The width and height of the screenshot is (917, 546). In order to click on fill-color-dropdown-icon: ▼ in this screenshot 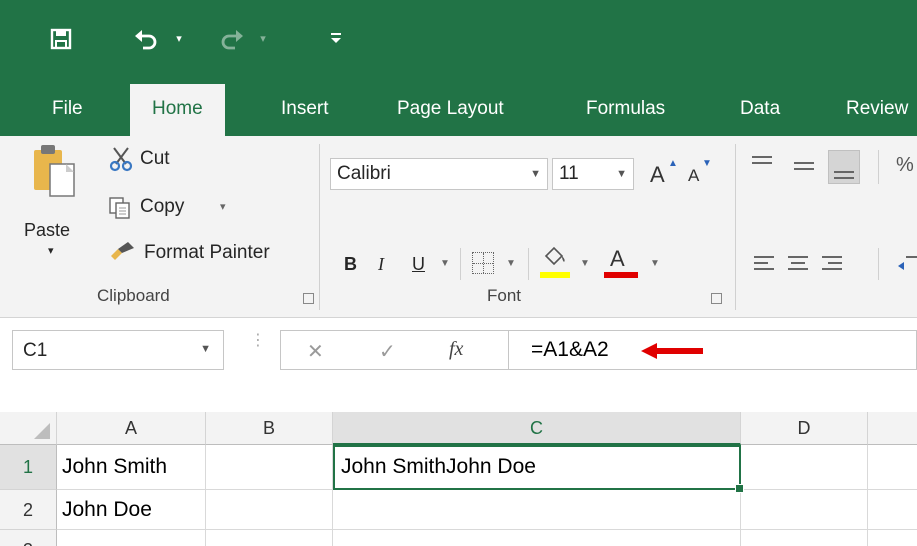, I will do `click(585, 263)`.